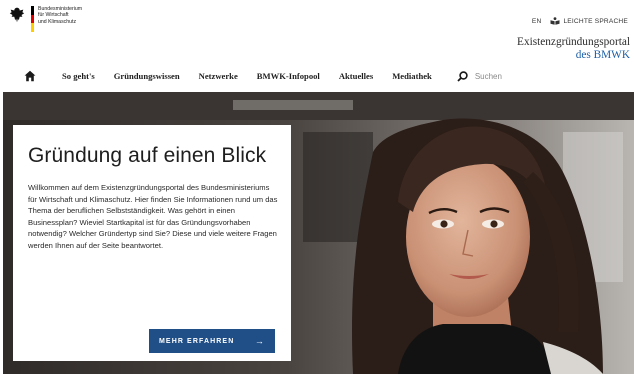 The width and height of the screenshot is (634, 374). I want to click on search-input, so click(504, 76).